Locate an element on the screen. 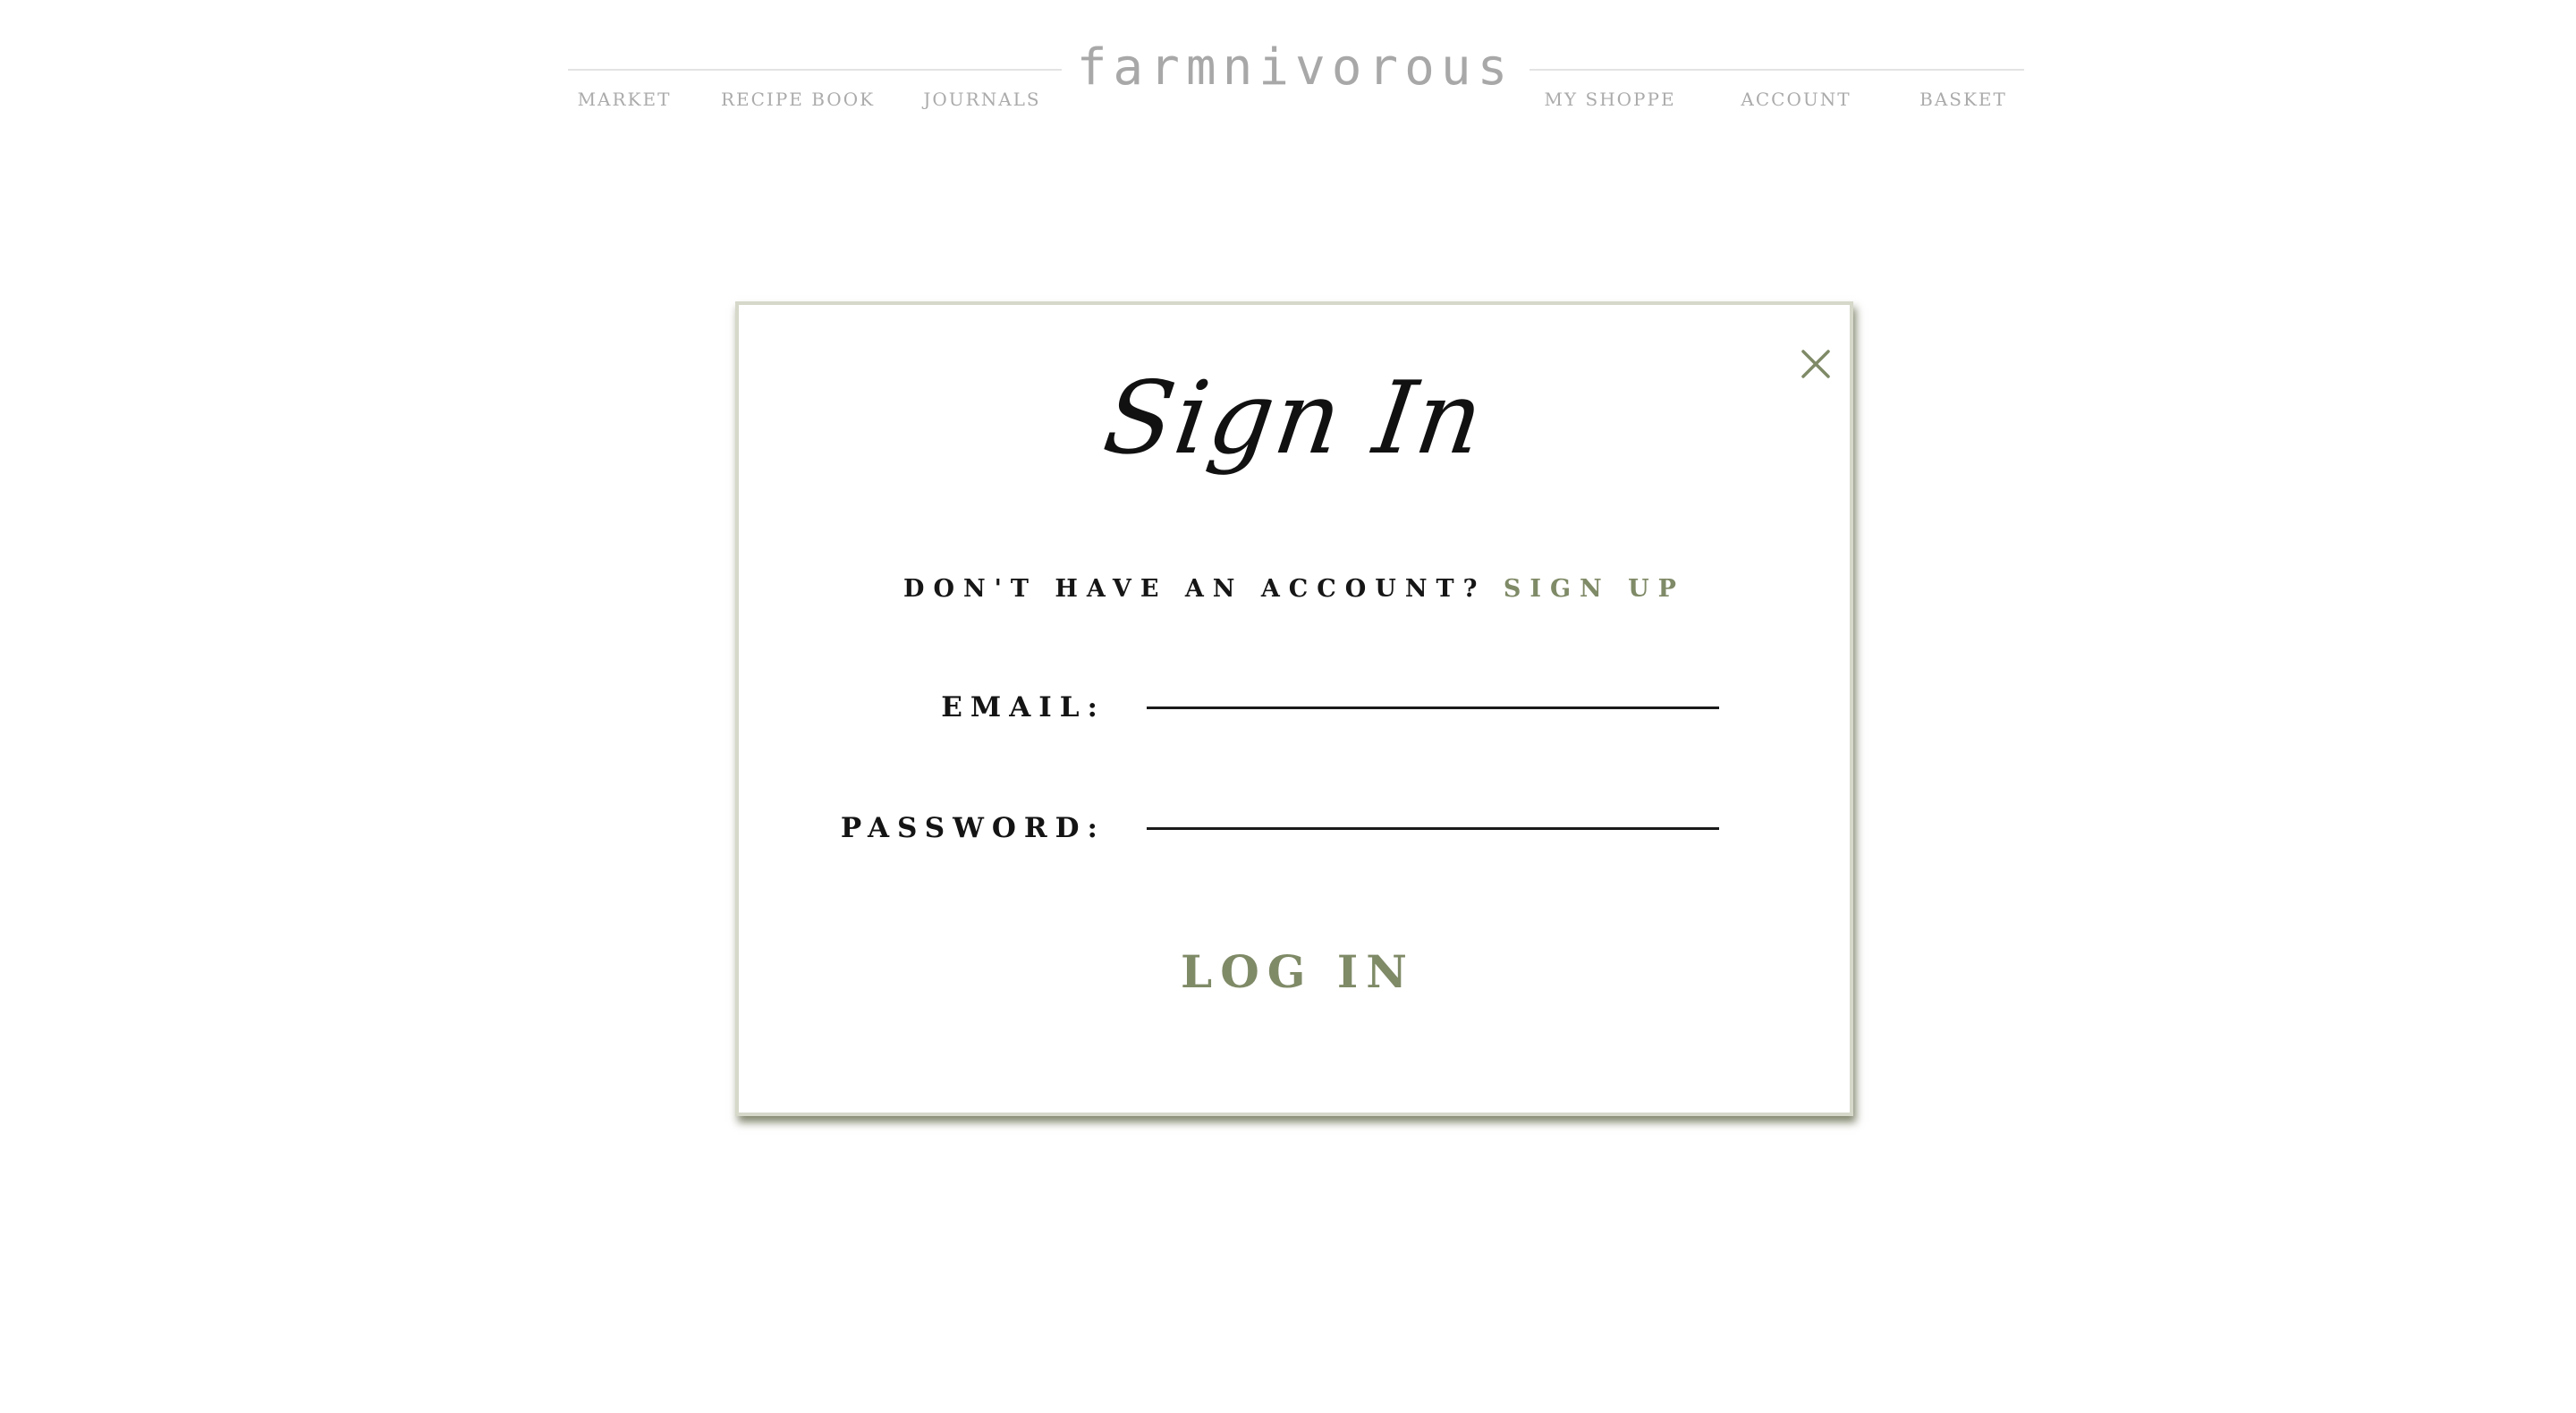 This screenshot has width=2576, height=1413. signup-prompt: DON'T HAVE AN ACCOUNT? is located at coordinates (1203, 589).